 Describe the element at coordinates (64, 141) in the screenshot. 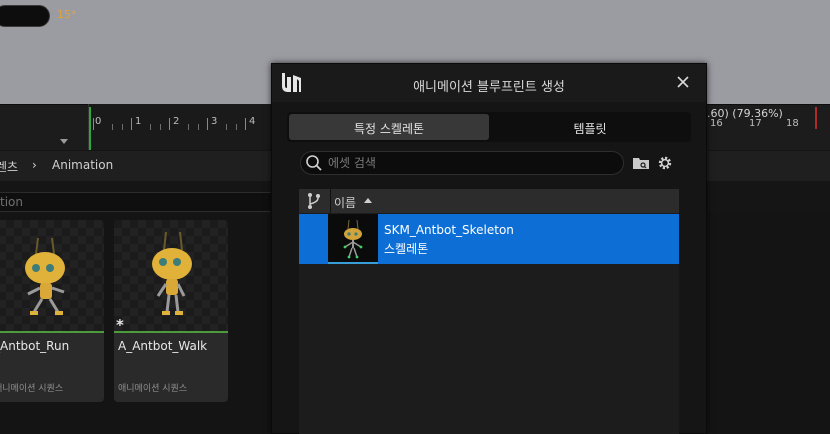

I see `chevron-down-icon` at that location.